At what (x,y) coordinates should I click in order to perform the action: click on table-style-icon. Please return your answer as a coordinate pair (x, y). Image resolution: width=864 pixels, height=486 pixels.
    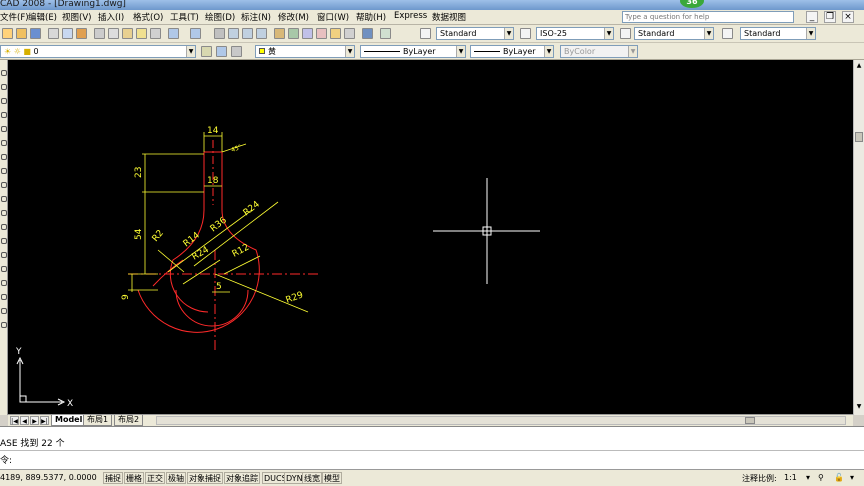
    Looking at the image, I should click on (625, 33).